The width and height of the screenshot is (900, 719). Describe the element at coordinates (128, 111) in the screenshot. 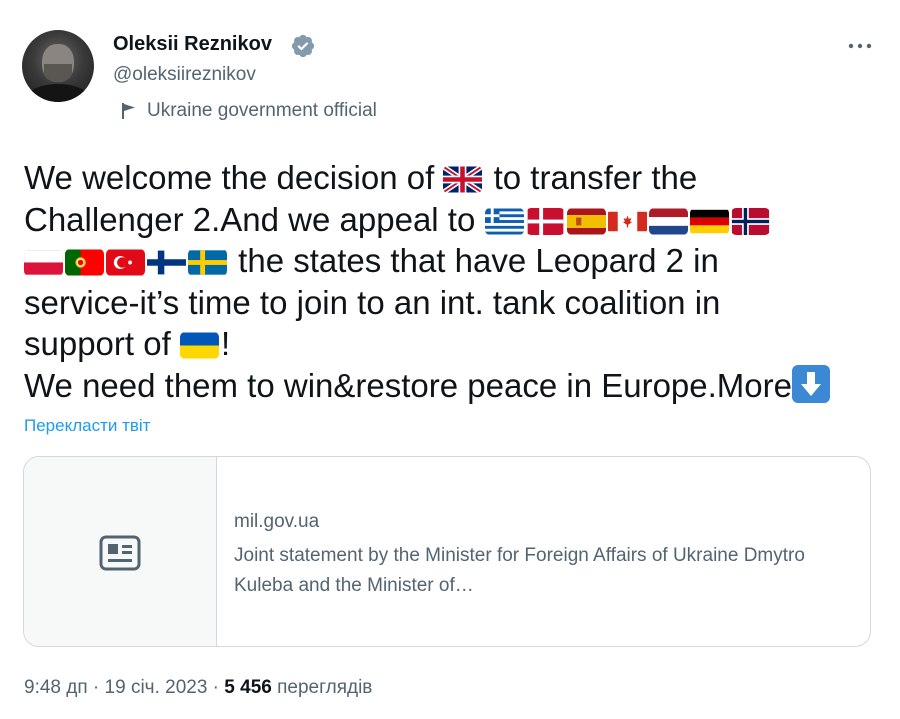

I see `flag-icon` at that location.